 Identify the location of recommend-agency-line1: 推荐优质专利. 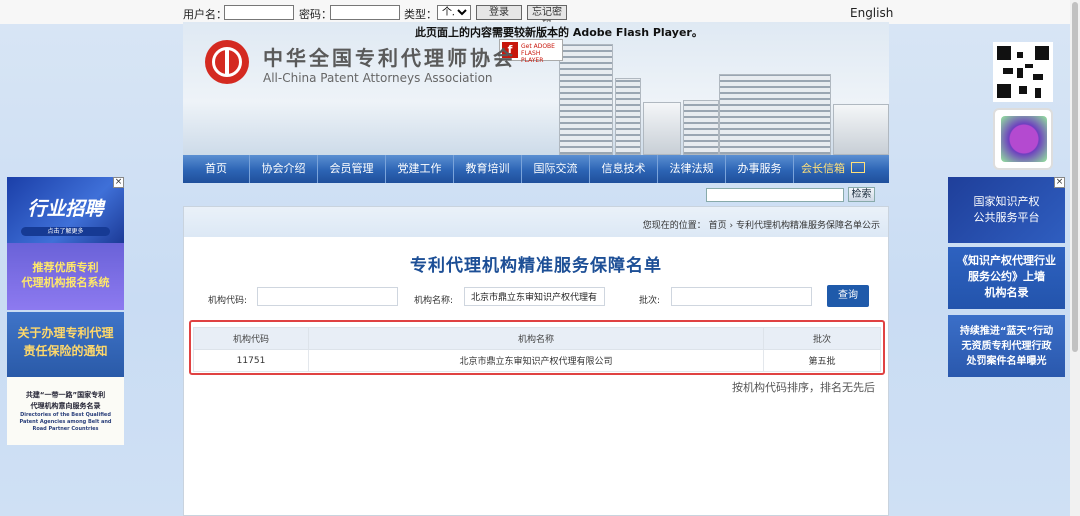
(65, 267).